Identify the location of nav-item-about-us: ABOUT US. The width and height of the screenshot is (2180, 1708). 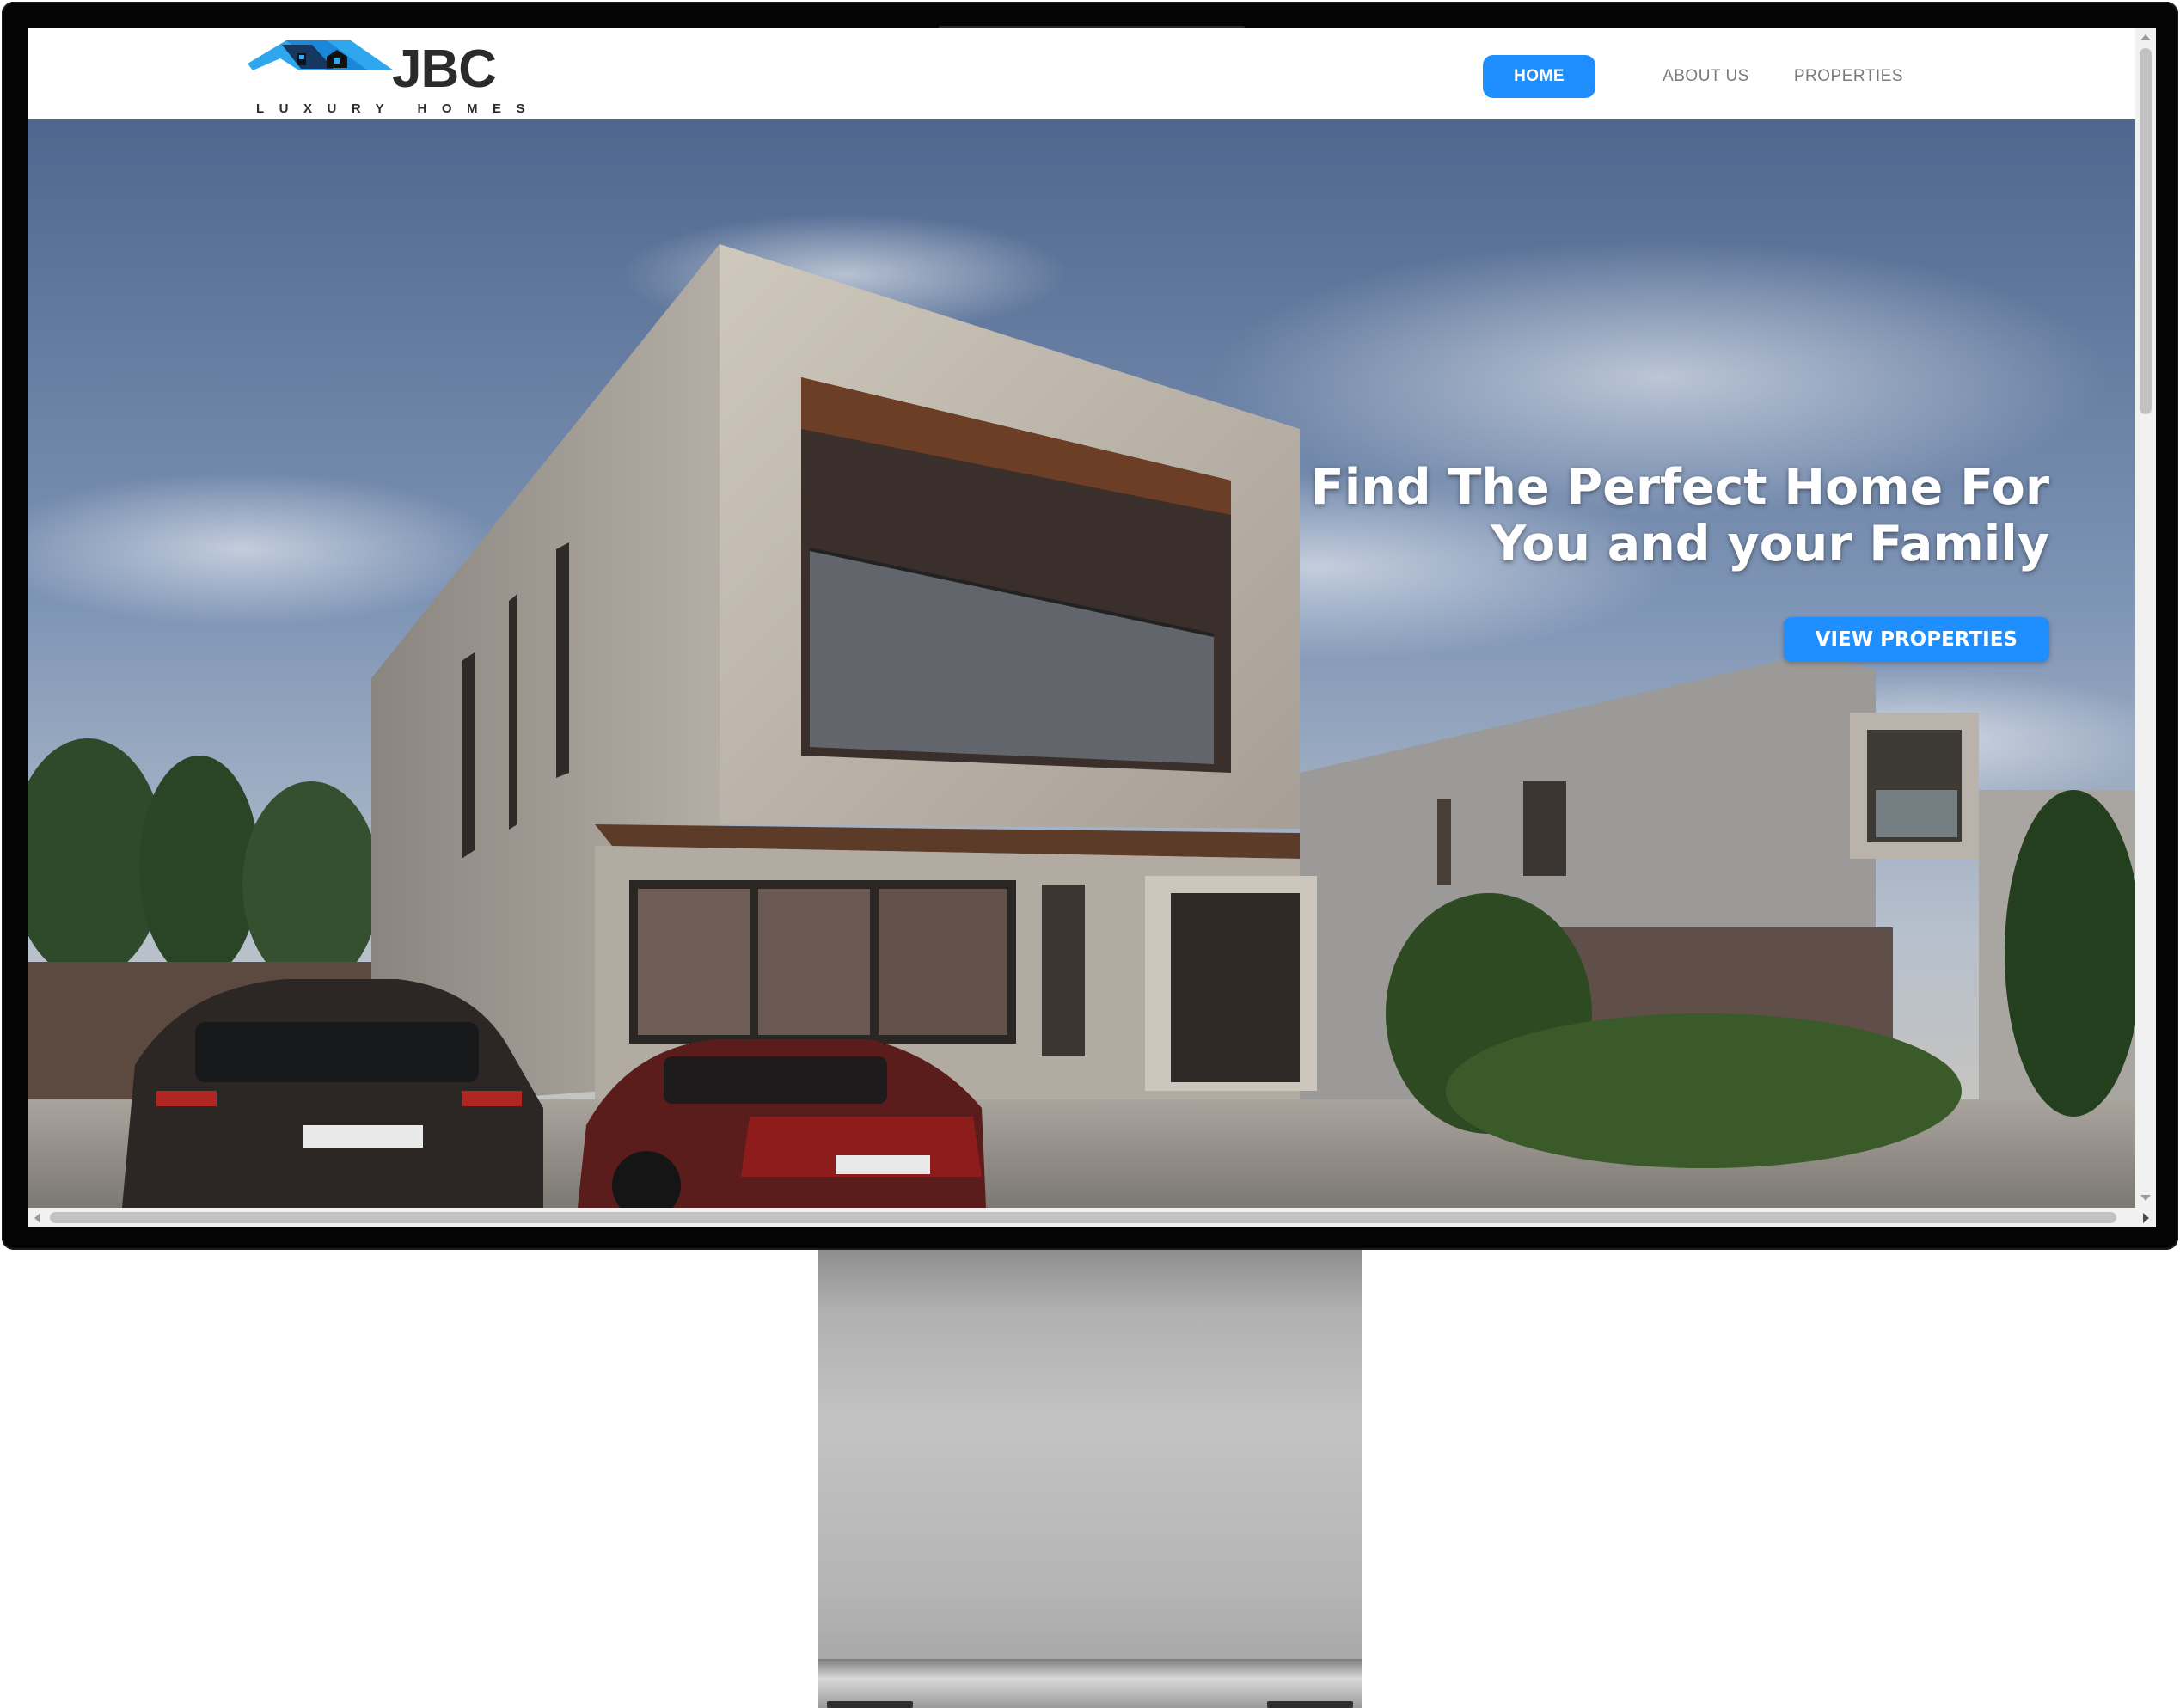
(1706, 76).